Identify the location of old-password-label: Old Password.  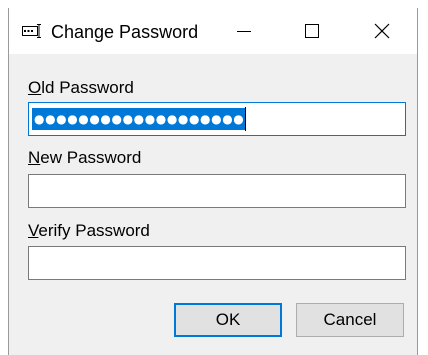
(81, 88).